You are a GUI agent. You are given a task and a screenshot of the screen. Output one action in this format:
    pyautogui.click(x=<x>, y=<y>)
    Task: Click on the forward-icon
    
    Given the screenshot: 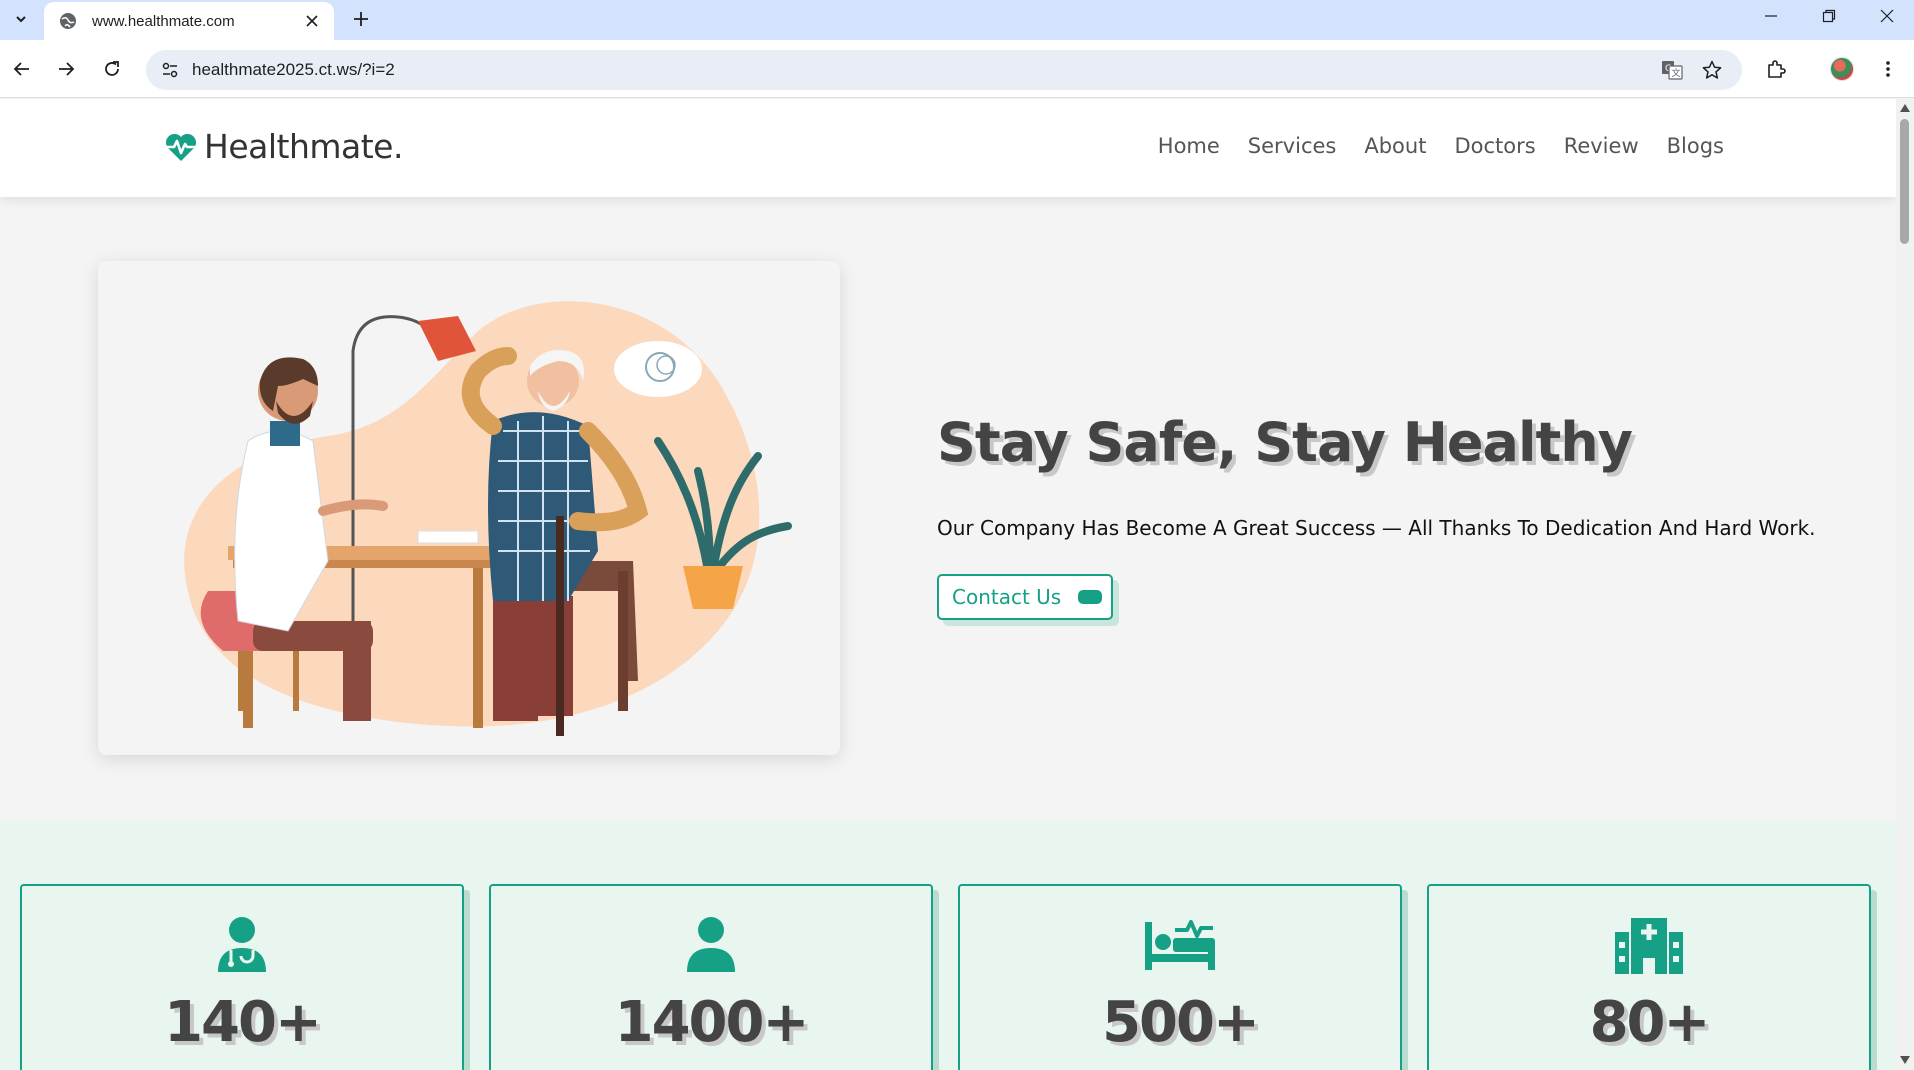 What is the action you would take?
    pyautogui.click(x=66, y=69)
    